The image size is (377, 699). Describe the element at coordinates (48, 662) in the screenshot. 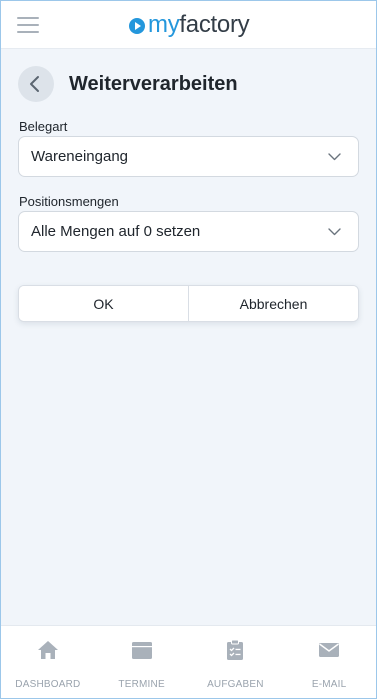

I see `nav-item-dashboard: DASHBOARD` at that location.